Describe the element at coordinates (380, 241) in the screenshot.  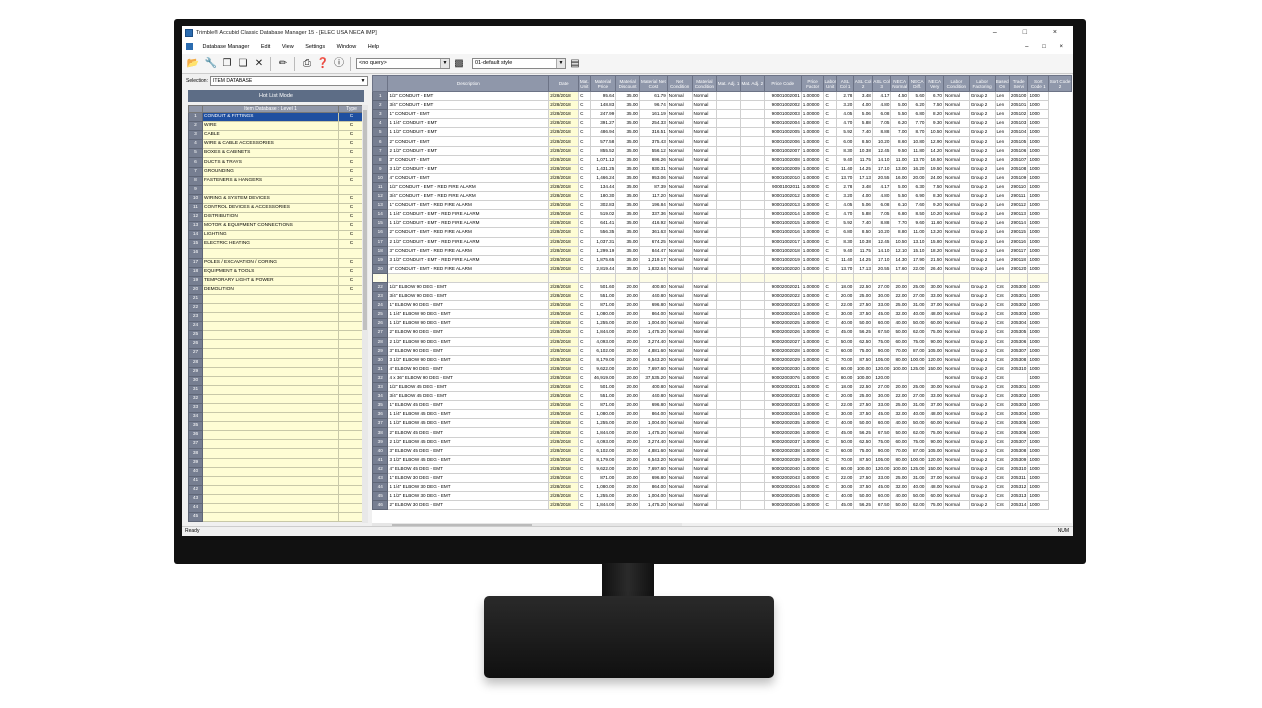
I see `row-number: 17` at that location.